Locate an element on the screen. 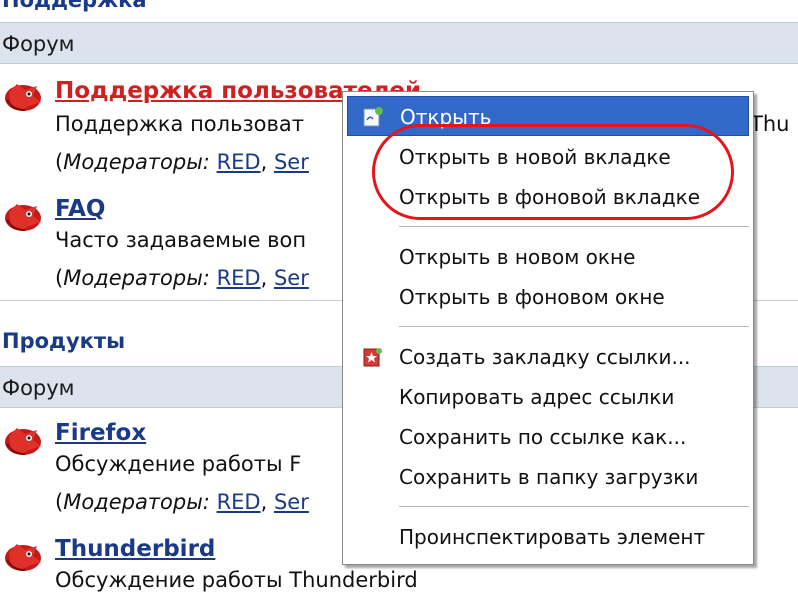 This screenshot has width=798, height=606. menu-item-label: Проинспектировать элемент is located at coordinates (552, 537).